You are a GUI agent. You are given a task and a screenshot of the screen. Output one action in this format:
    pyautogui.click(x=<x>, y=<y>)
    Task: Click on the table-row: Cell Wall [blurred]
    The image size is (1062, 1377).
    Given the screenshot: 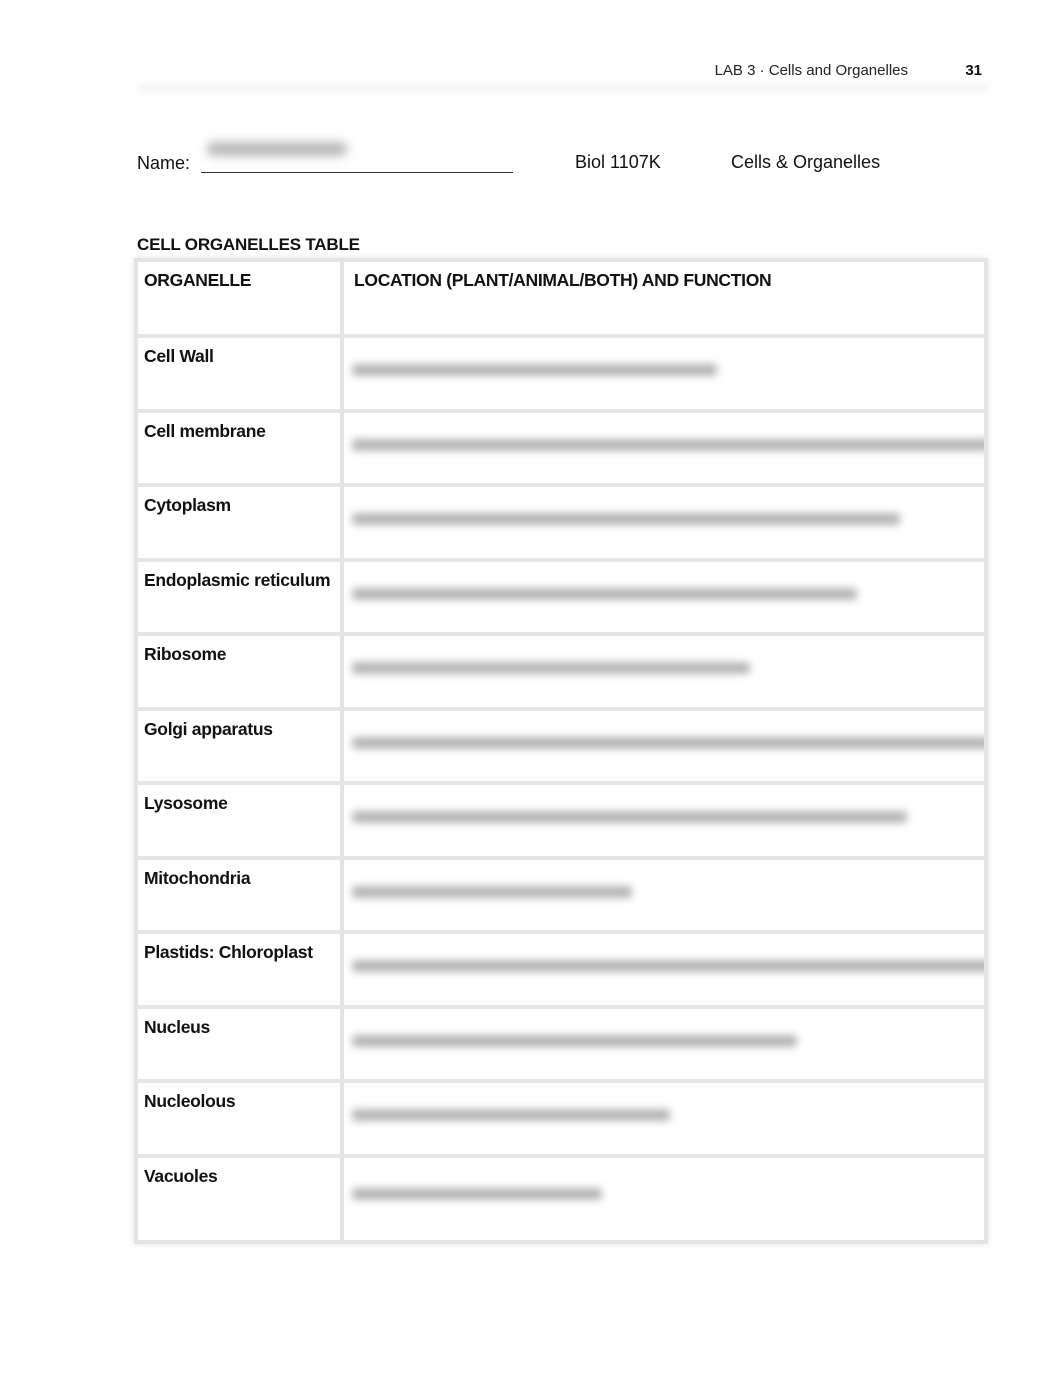 What is the action you would take?
    pyautogui.click(x=561, y=375)
    